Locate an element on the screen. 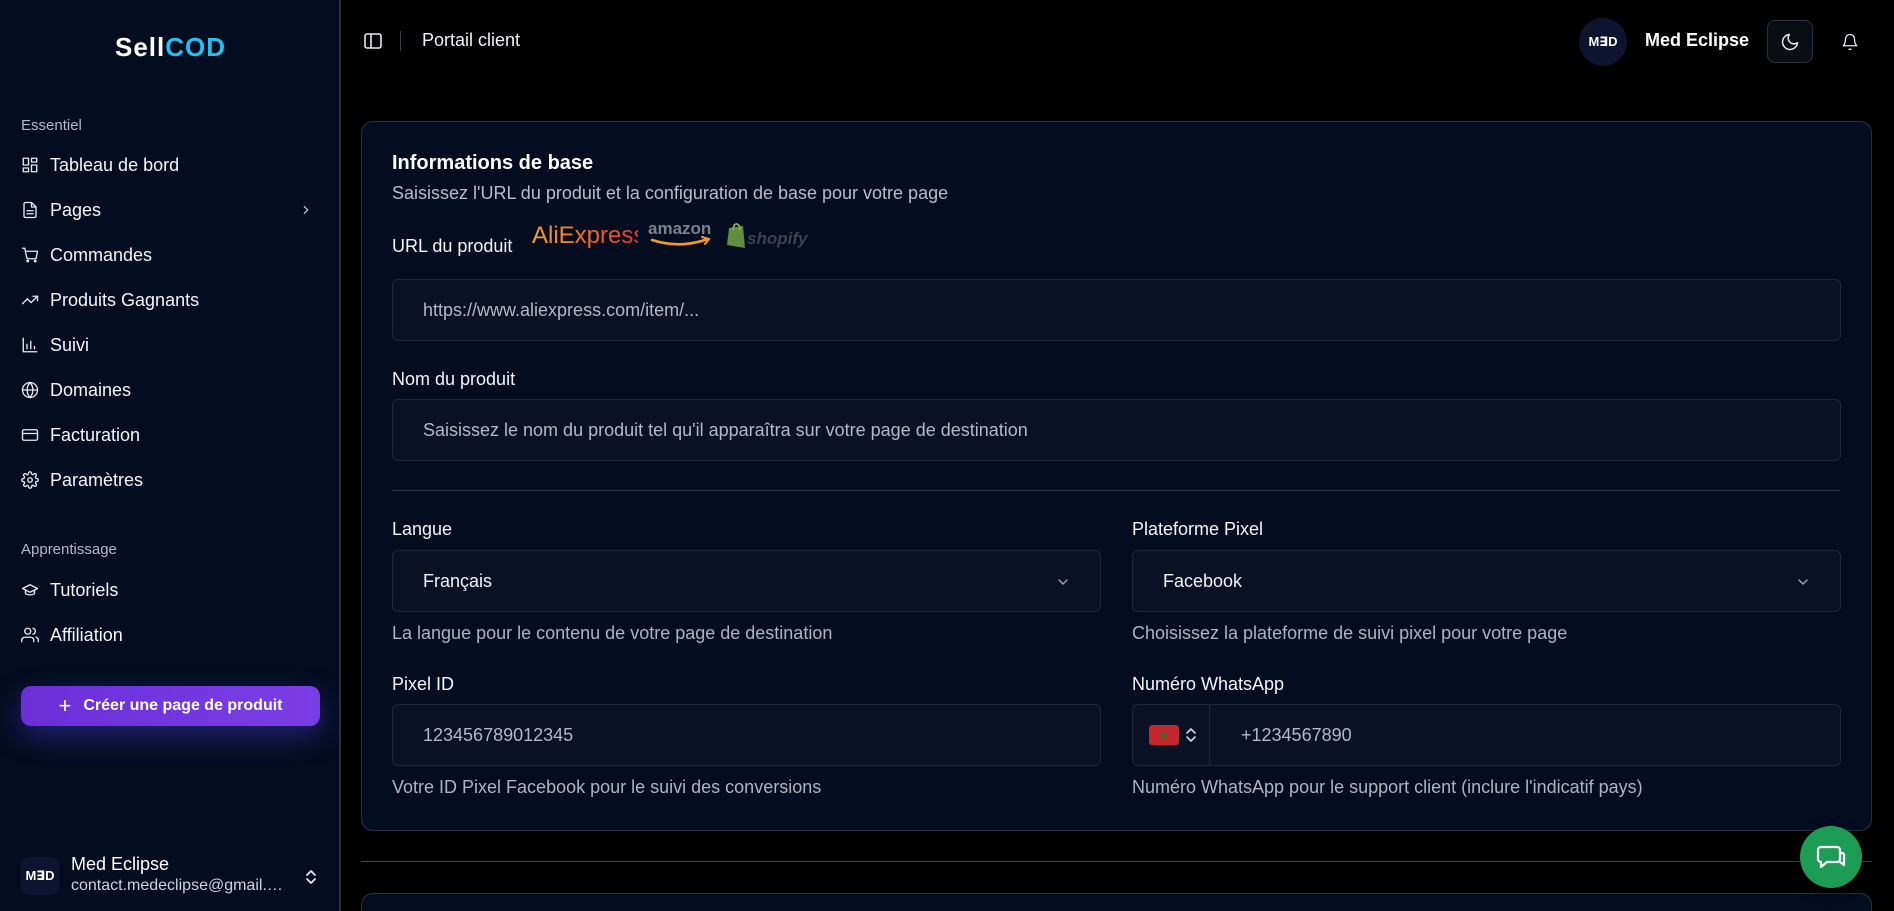  pixel-platform-label: Plateforme Pixel is located at coordinates (1198, 529).